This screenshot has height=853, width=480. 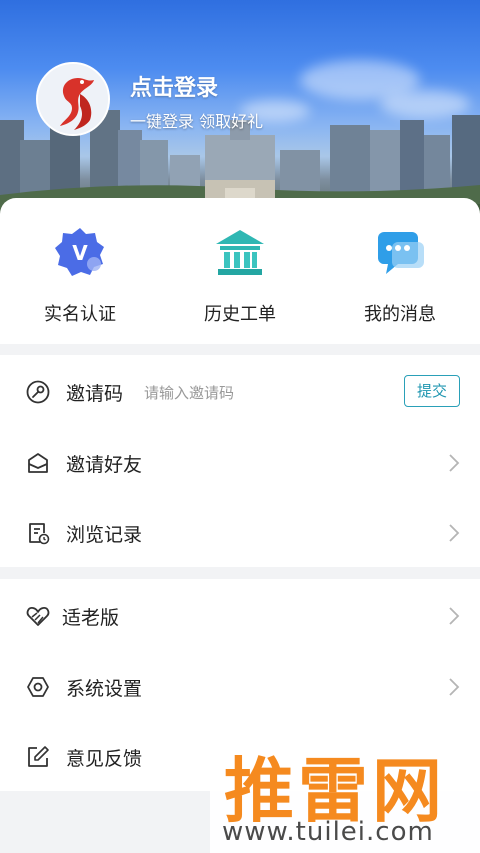 What do you see at coordinates (38, 756) in the screenshot?
I see `edit-icon` at bounding box center [38, 756].